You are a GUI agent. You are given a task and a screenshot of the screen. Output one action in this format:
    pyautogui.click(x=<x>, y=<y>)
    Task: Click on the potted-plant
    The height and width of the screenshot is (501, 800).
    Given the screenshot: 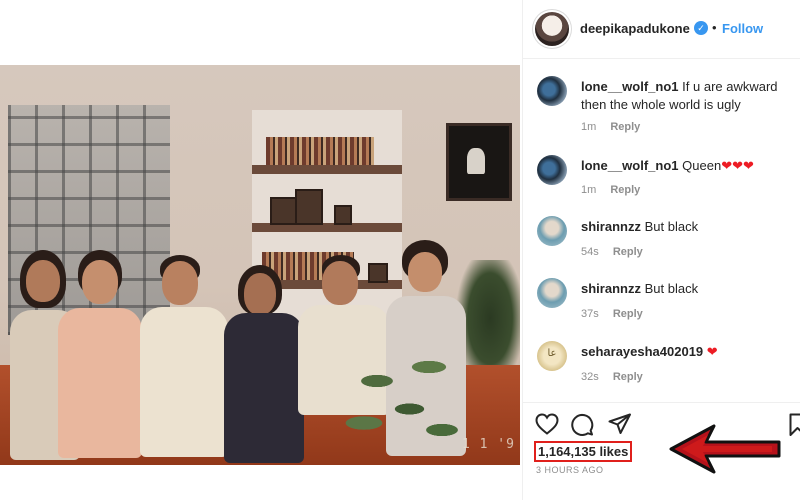 What is the action you would take?
    pyautogui.click(x=403, y=395)
    